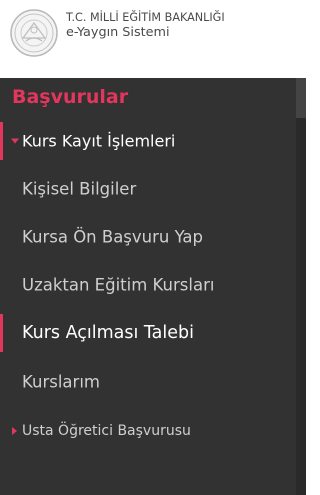  What do you see at coordinates (99, 141) in the screenshot?
I see `menu-item-label: Kurs Kayıt İşlemleri` at bounding box center [99, 141].